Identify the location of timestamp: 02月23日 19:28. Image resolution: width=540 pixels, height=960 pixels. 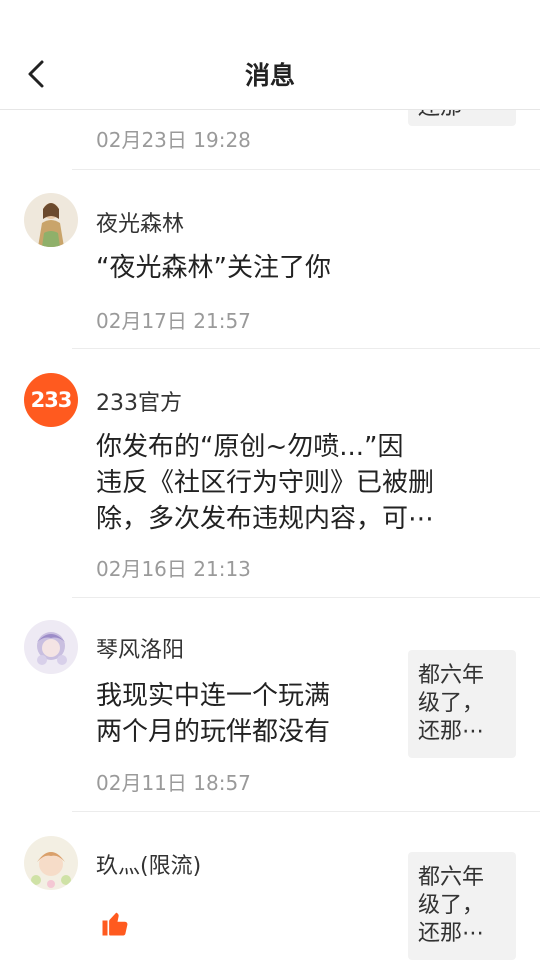
(173, 140).